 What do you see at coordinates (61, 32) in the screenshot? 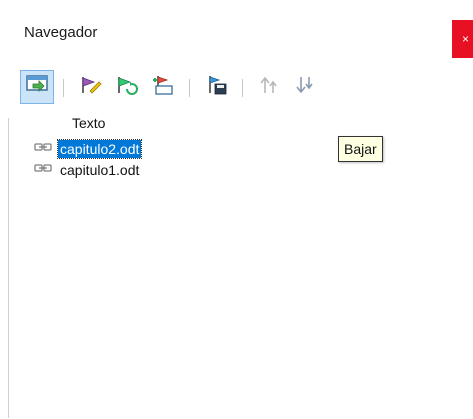
I see `window-title: Navegador` at bounding box center [61, 32].